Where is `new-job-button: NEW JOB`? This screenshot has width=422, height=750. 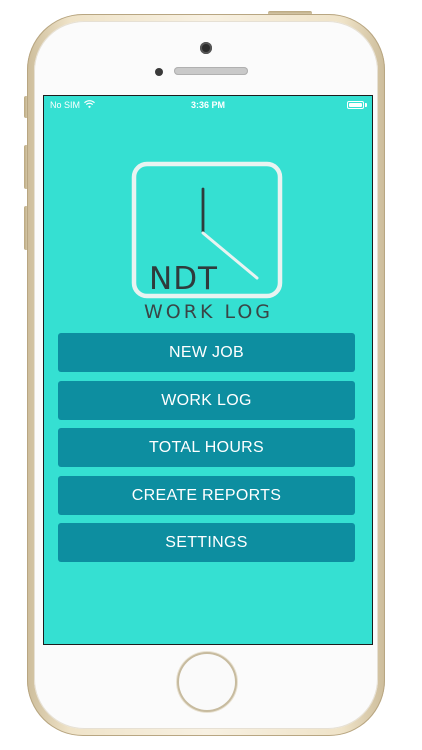 new-job-button: NEW JOB is located at coordinates (206, 352).